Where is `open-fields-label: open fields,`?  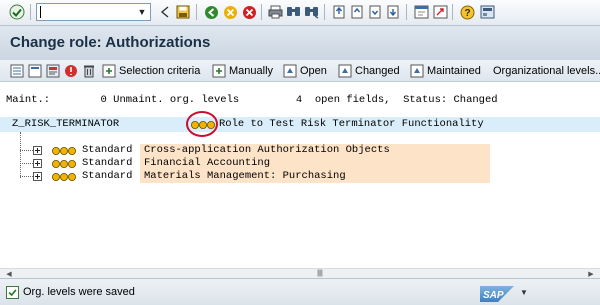 open-fields-label: open fields, is located at coordinates (352, 100).